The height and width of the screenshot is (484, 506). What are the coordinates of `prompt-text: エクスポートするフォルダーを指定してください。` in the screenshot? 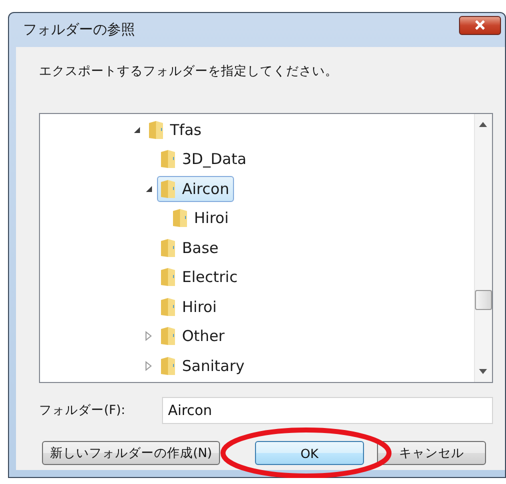 It's located at (188, 71).